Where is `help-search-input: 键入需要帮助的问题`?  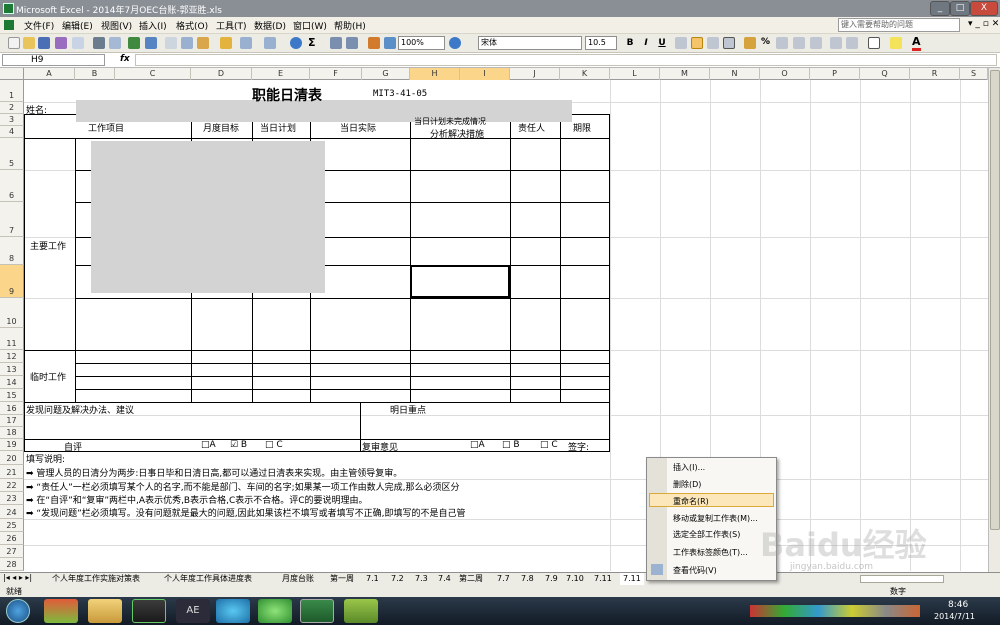 help-search-input: 键入需要帮助的问题 is located at coordinates (899, 25).